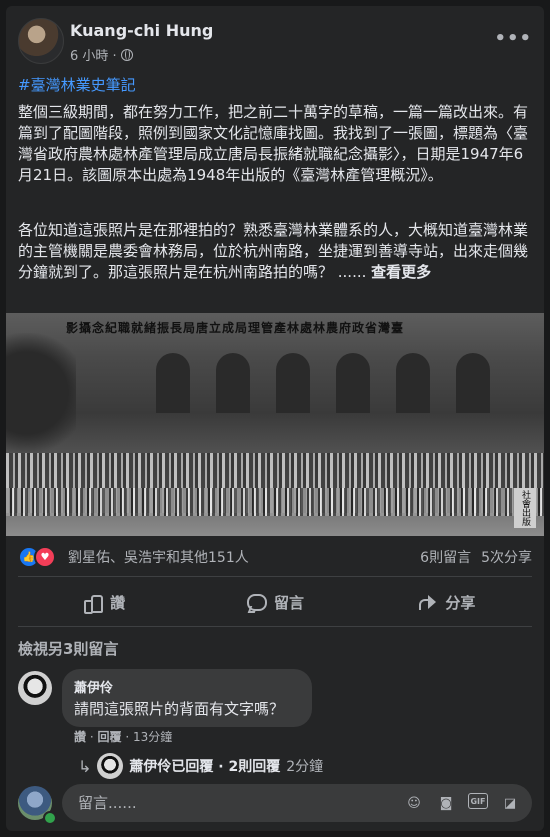  What do you see at coordinates (35, 688) in the screenshot?
I see `commenter-avatar` at bounding box center [35, 688].